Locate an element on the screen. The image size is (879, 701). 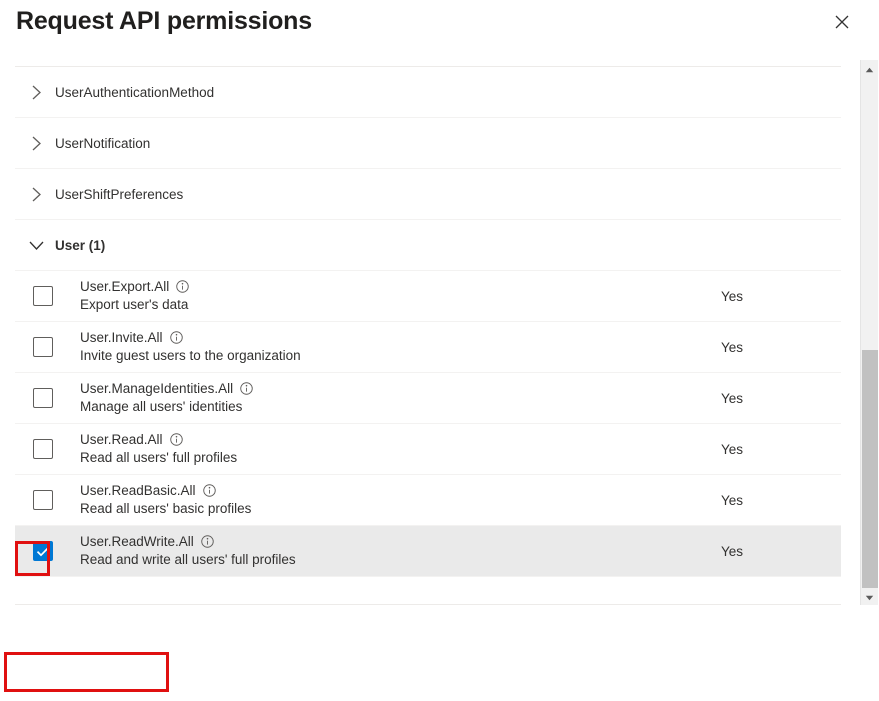
permission-name: User.ManageIdentities.All is located at coordinates (157, 388).